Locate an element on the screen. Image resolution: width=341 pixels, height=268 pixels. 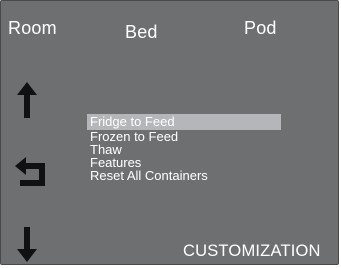
tab-room: Room is located at coordinates (32, 28).